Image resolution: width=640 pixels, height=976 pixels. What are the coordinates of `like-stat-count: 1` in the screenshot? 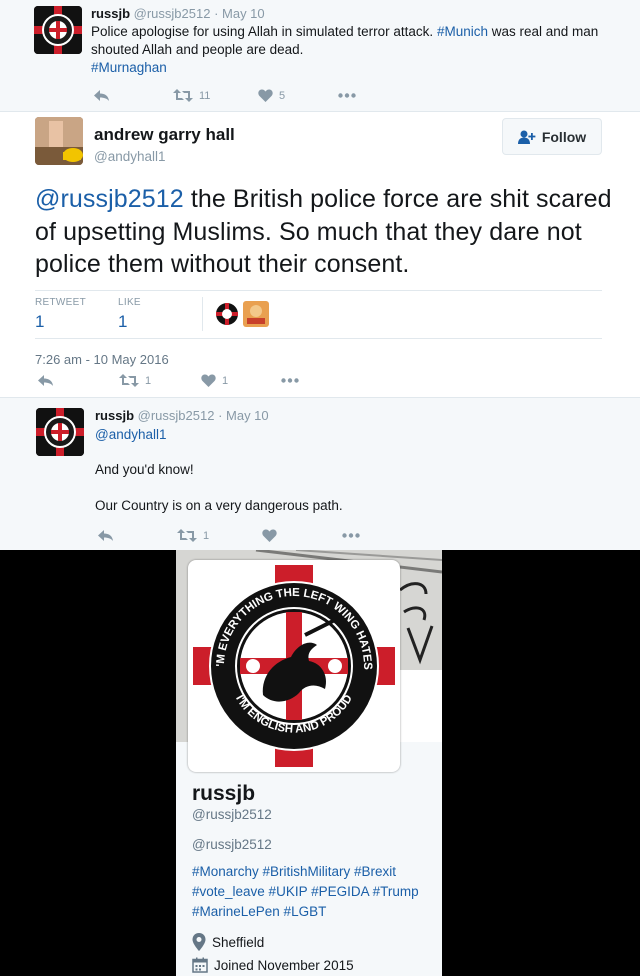 It's located at (122, 322).